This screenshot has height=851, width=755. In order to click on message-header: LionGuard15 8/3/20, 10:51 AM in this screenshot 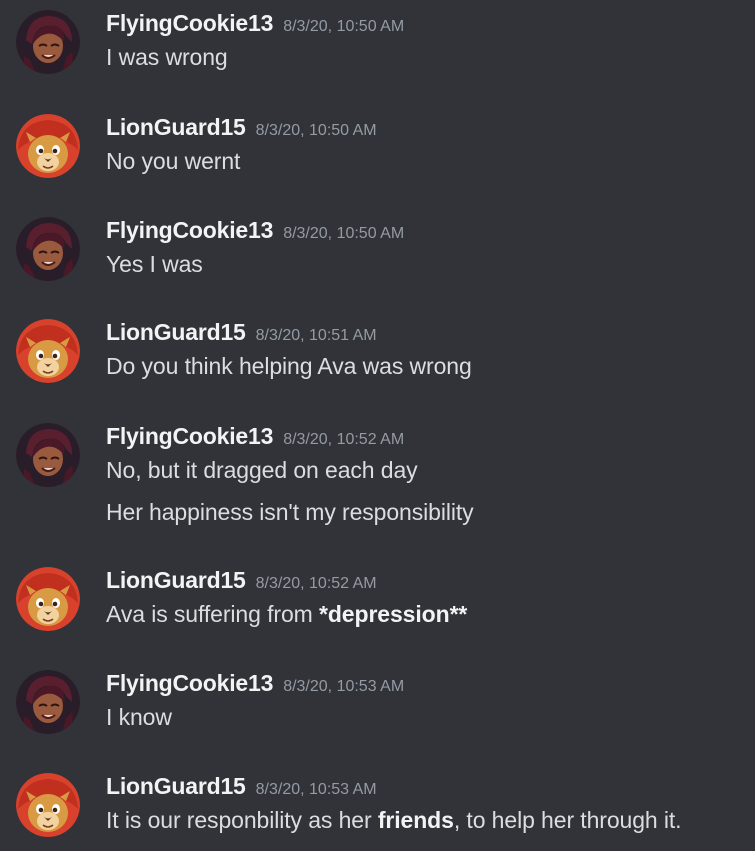, I will do `click(241, 334)`.